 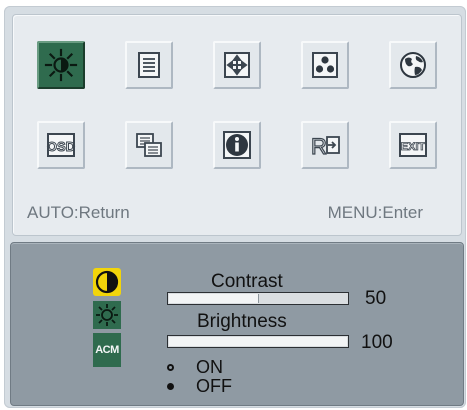 I want to click on information-icon, so click(x=237, y=145).